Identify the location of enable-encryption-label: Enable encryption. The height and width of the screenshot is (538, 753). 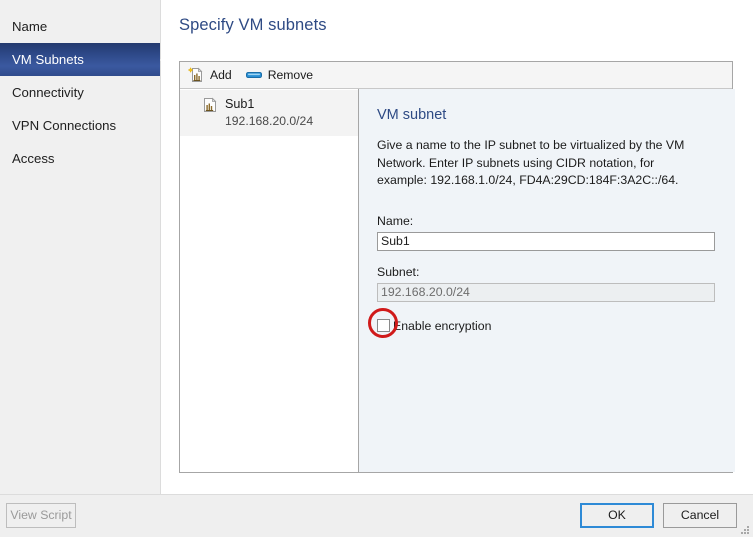
(442, 325).